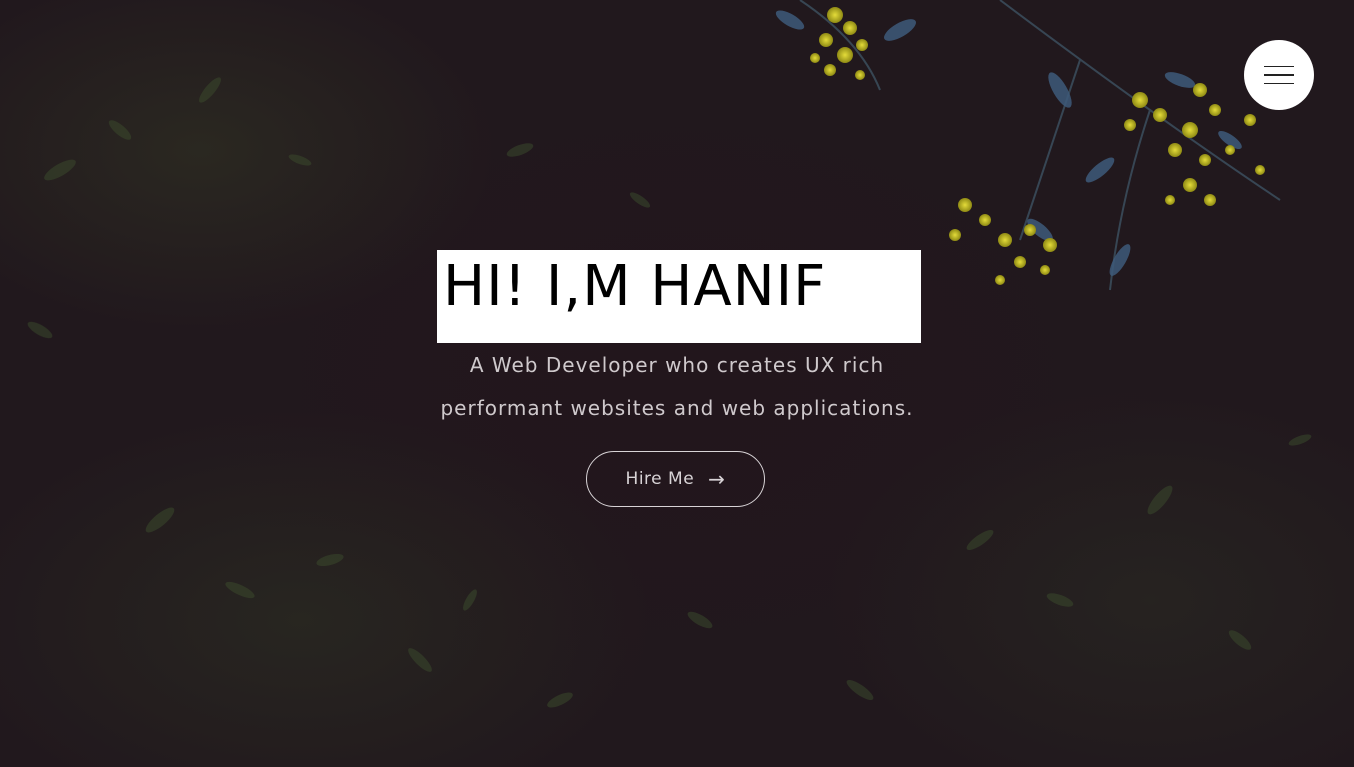 Image resolution: width=1354 pixels, height=767 pixels. What do you see at coordinates (635, 286) in the screenshot?
I see `hero-headline: HI! I,M HANIF` at bounding box center [635, 286].